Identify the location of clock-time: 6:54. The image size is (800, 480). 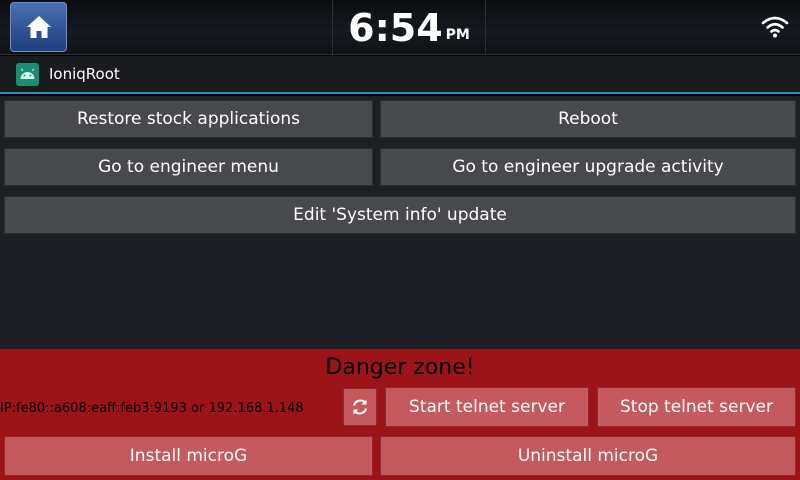
(395, 27).